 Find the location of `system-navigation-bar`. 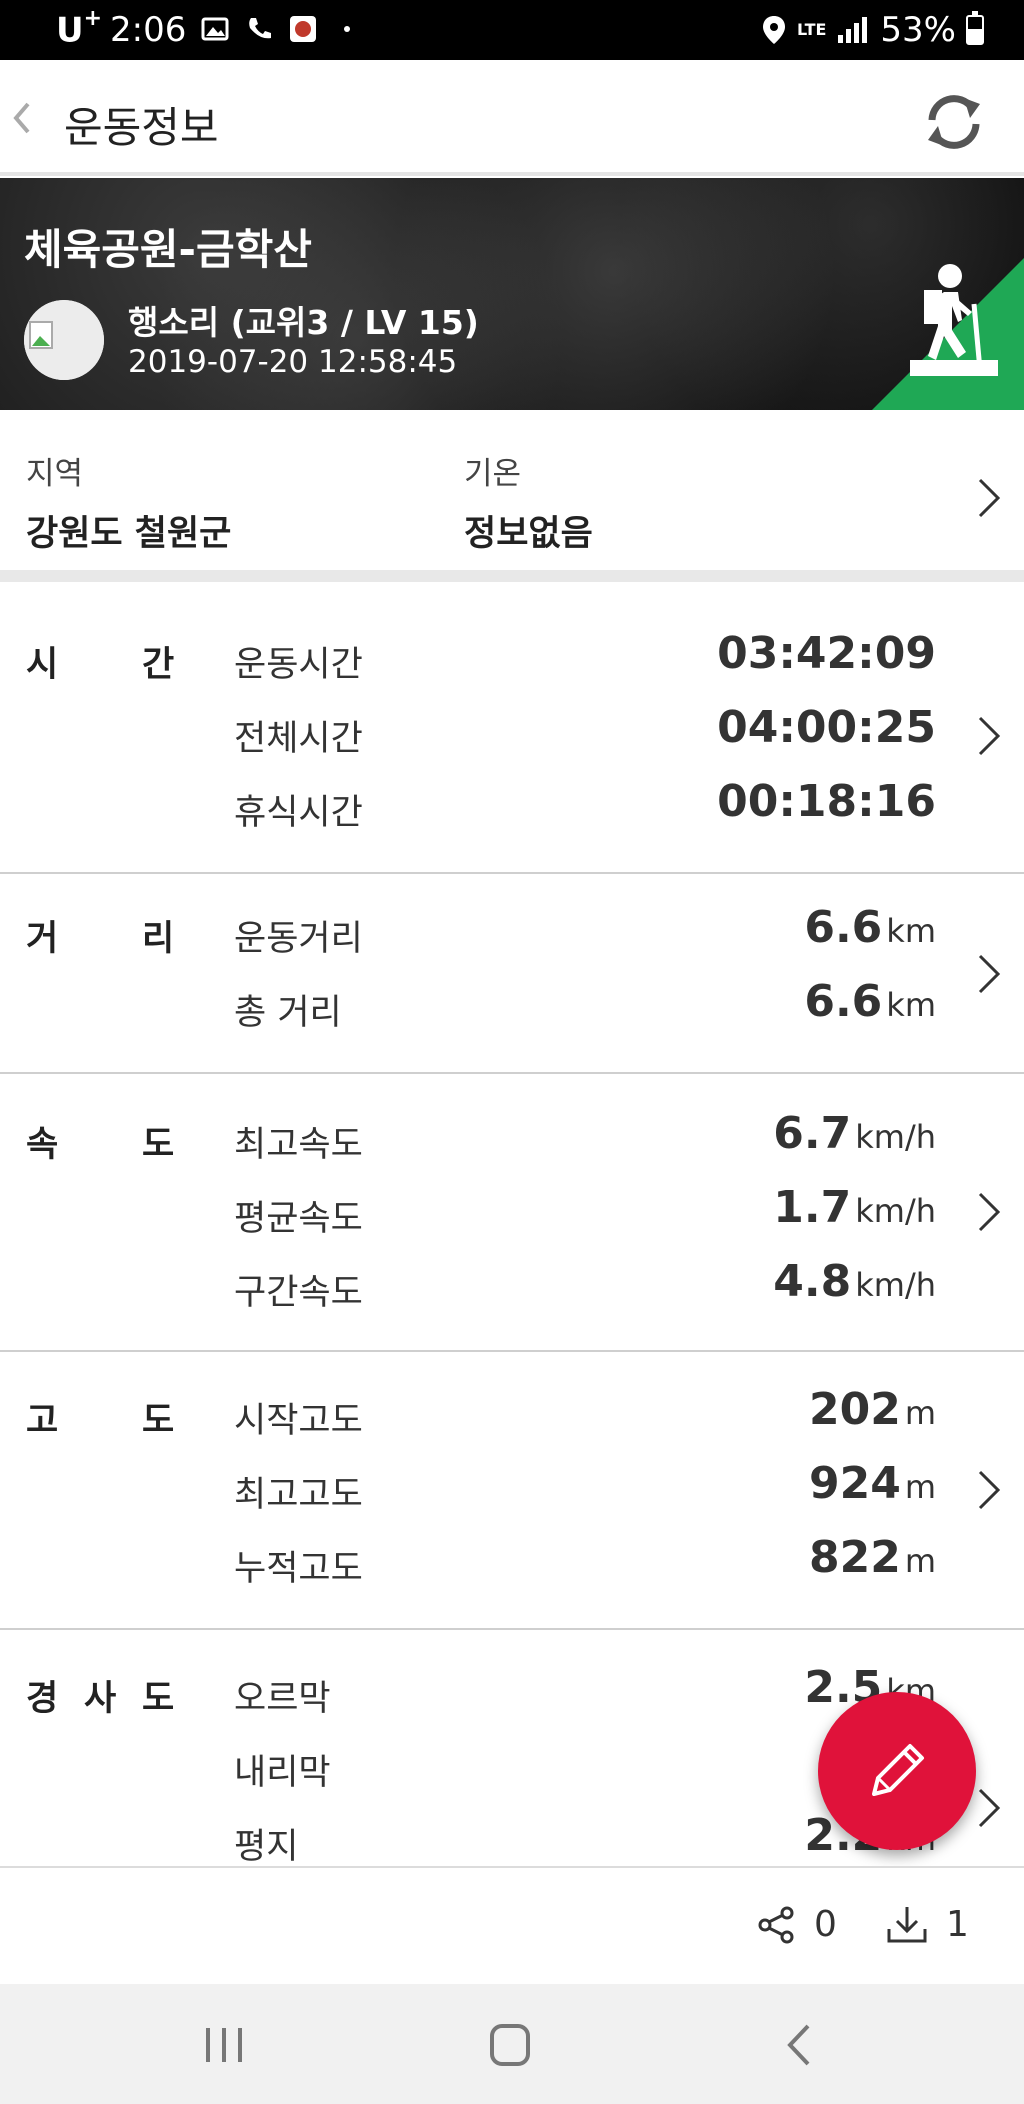

system-navigation-bar is located at coordinates (512, 2044).